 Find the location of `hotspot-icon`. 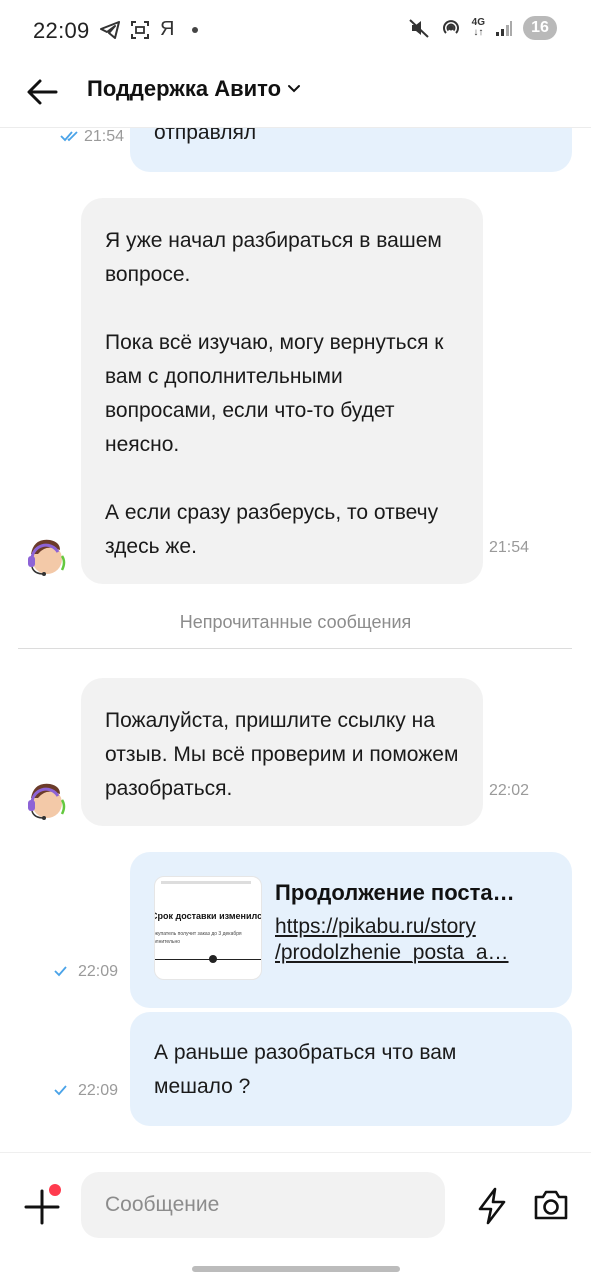

hotspot-icon is located at coordinates (450, 27).